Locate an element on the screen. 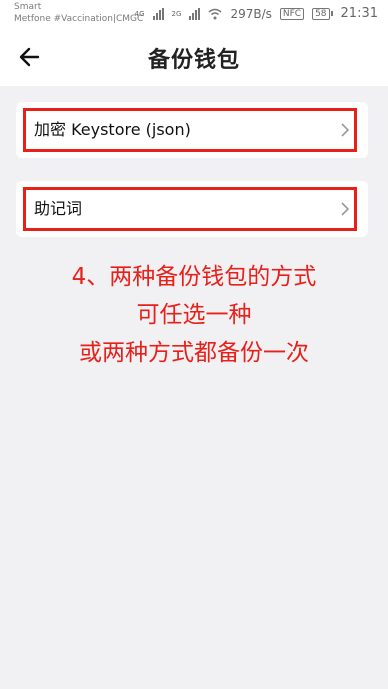 The width and height of the screenshot is (388, 689). top-nav-bar: 备份钱包 is located at coordinates (194, 57).